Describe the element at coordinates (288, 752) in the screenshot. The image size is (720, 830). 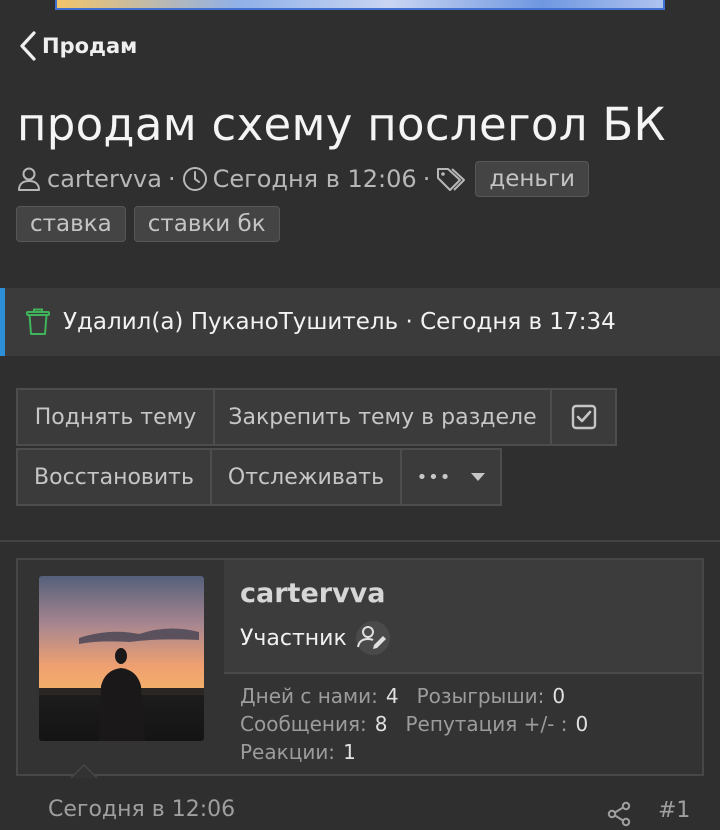
I see `stat-label: Реакции:` at that location.